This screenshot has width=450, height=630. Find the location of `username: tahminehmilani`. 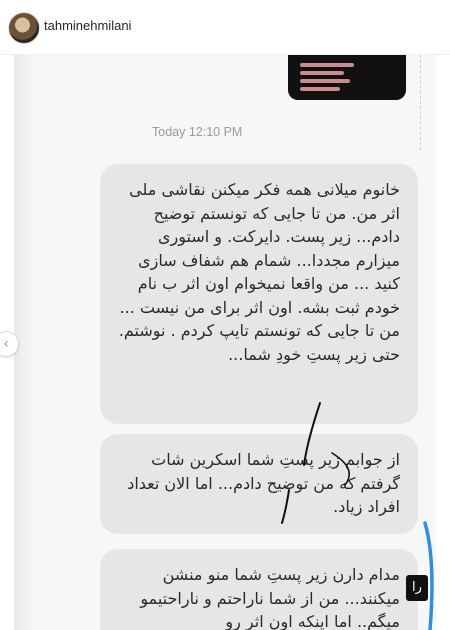

username: tahminehmilani is located at coordinates (87, 25).